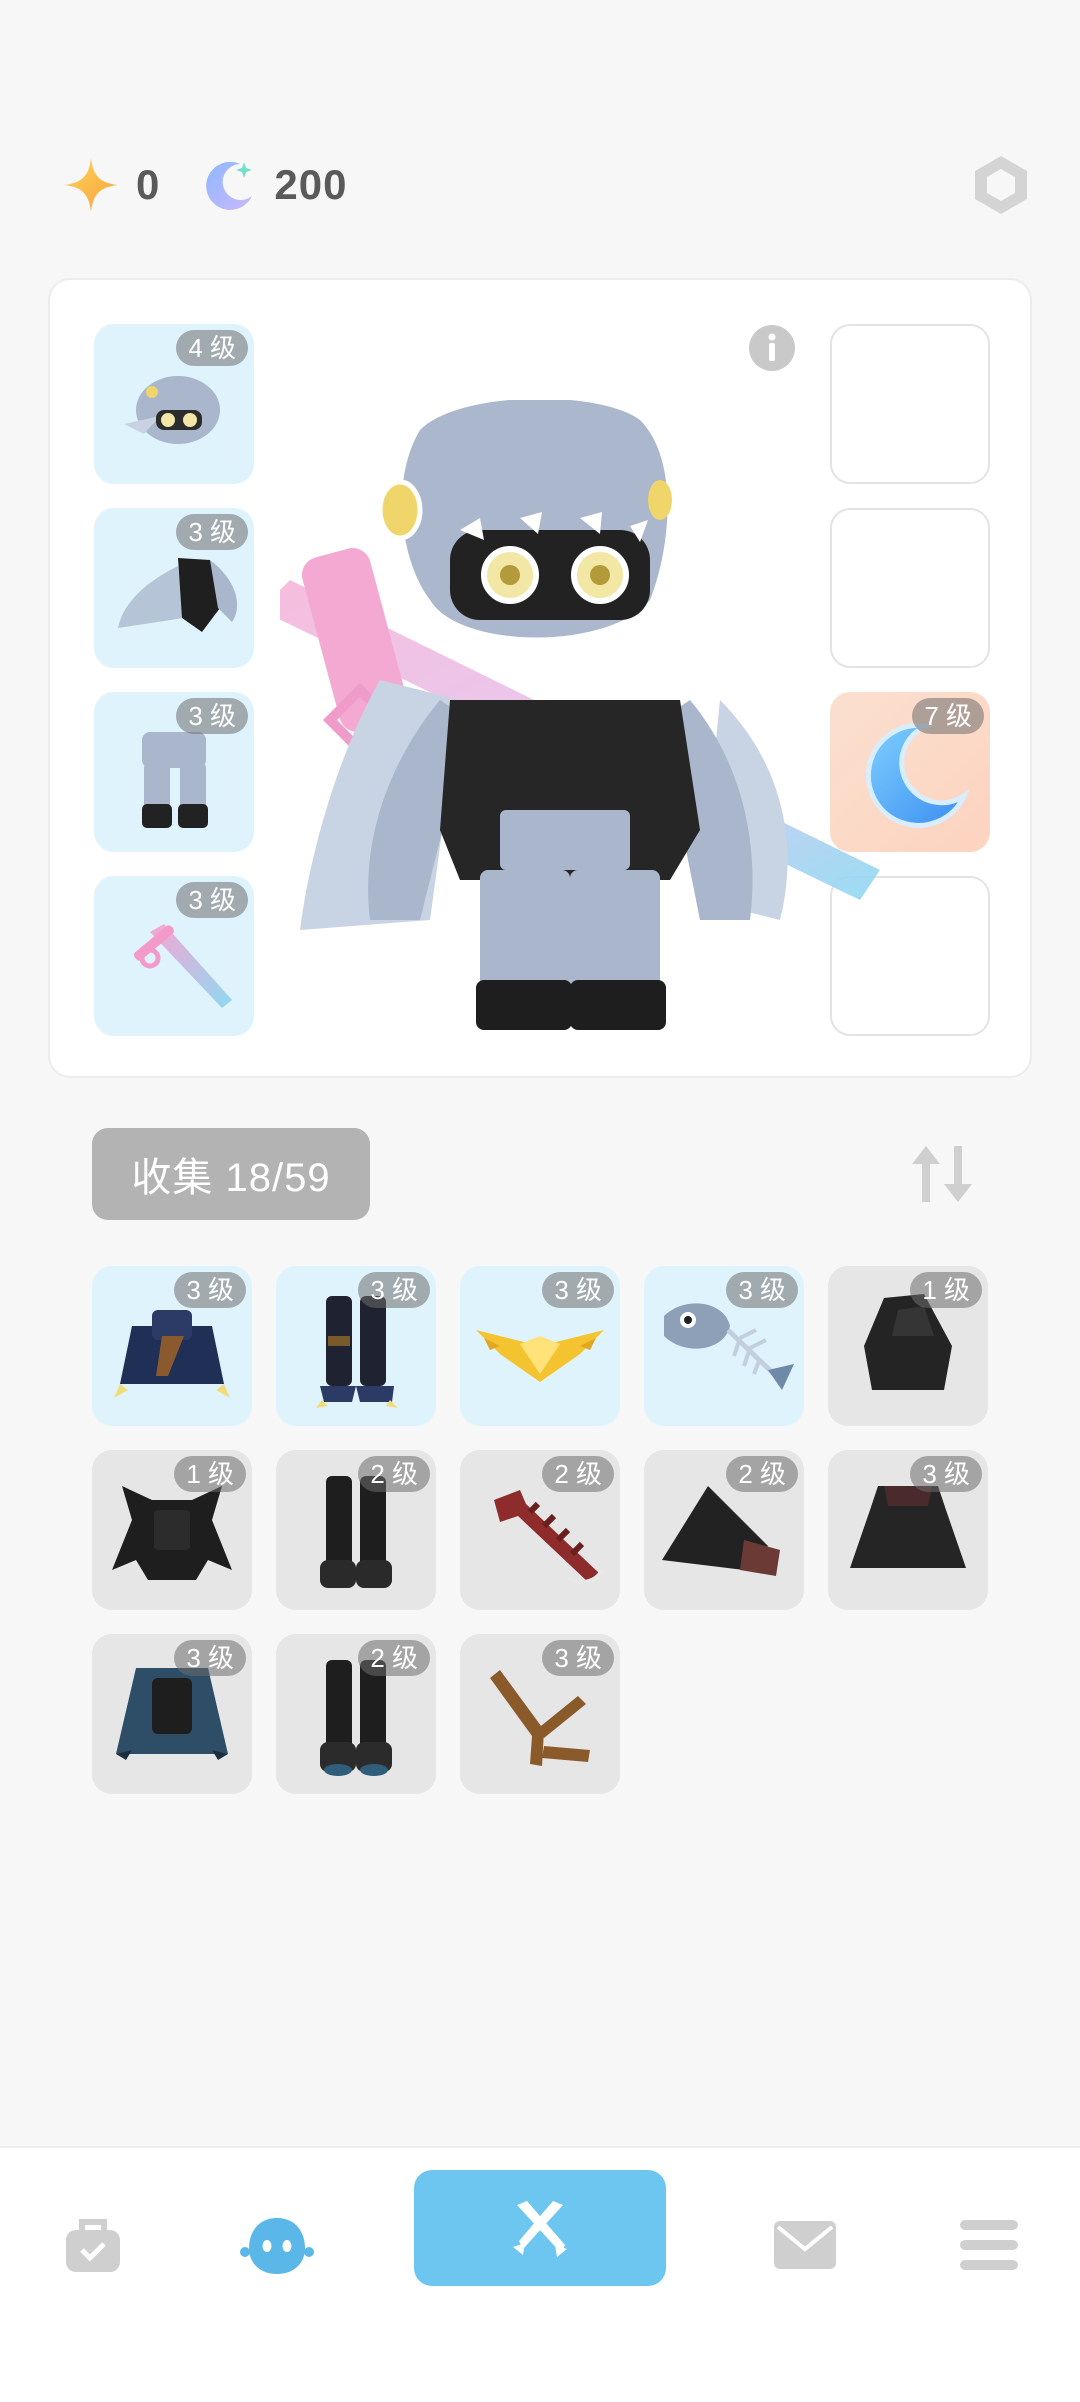 Image resolution: width=1080 pixels, height=2402 pixels. What do you see at coordinates (174, 772) in the screenshot?
I see `equip-slot-pants: 3 级` at bounding box center [174, 772].